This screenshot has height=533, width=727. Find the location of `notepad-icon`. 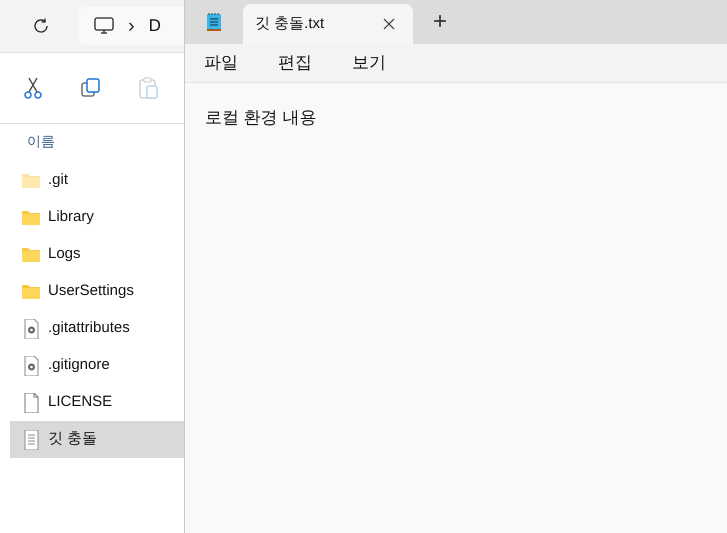

notepad-icon is located at coordinates (214, 22).